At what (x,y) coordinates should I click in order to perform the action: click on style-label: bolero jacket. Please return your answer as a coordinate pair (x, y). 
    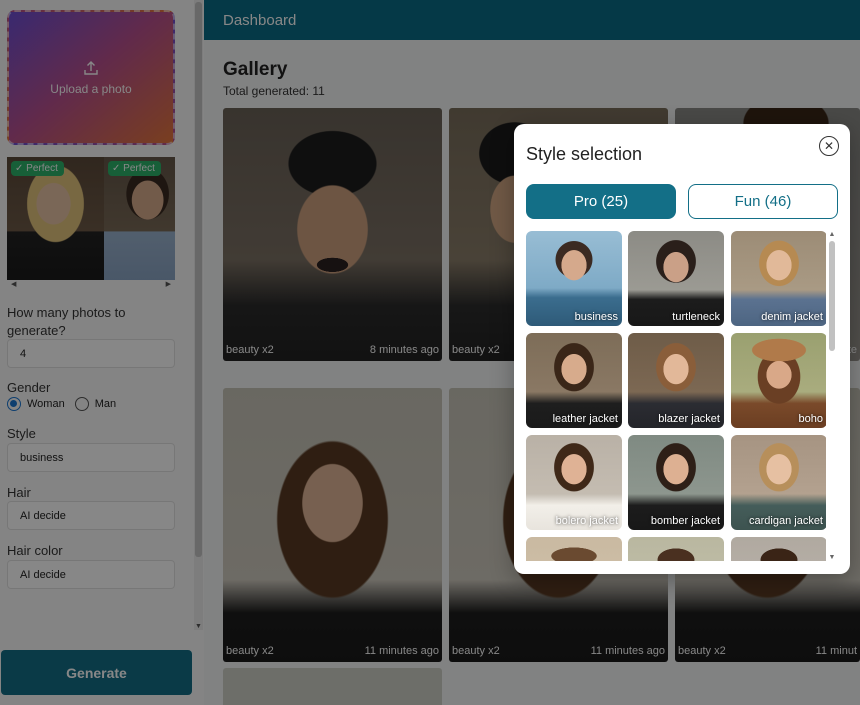
    Looking at the image, I should click on (586, 521).